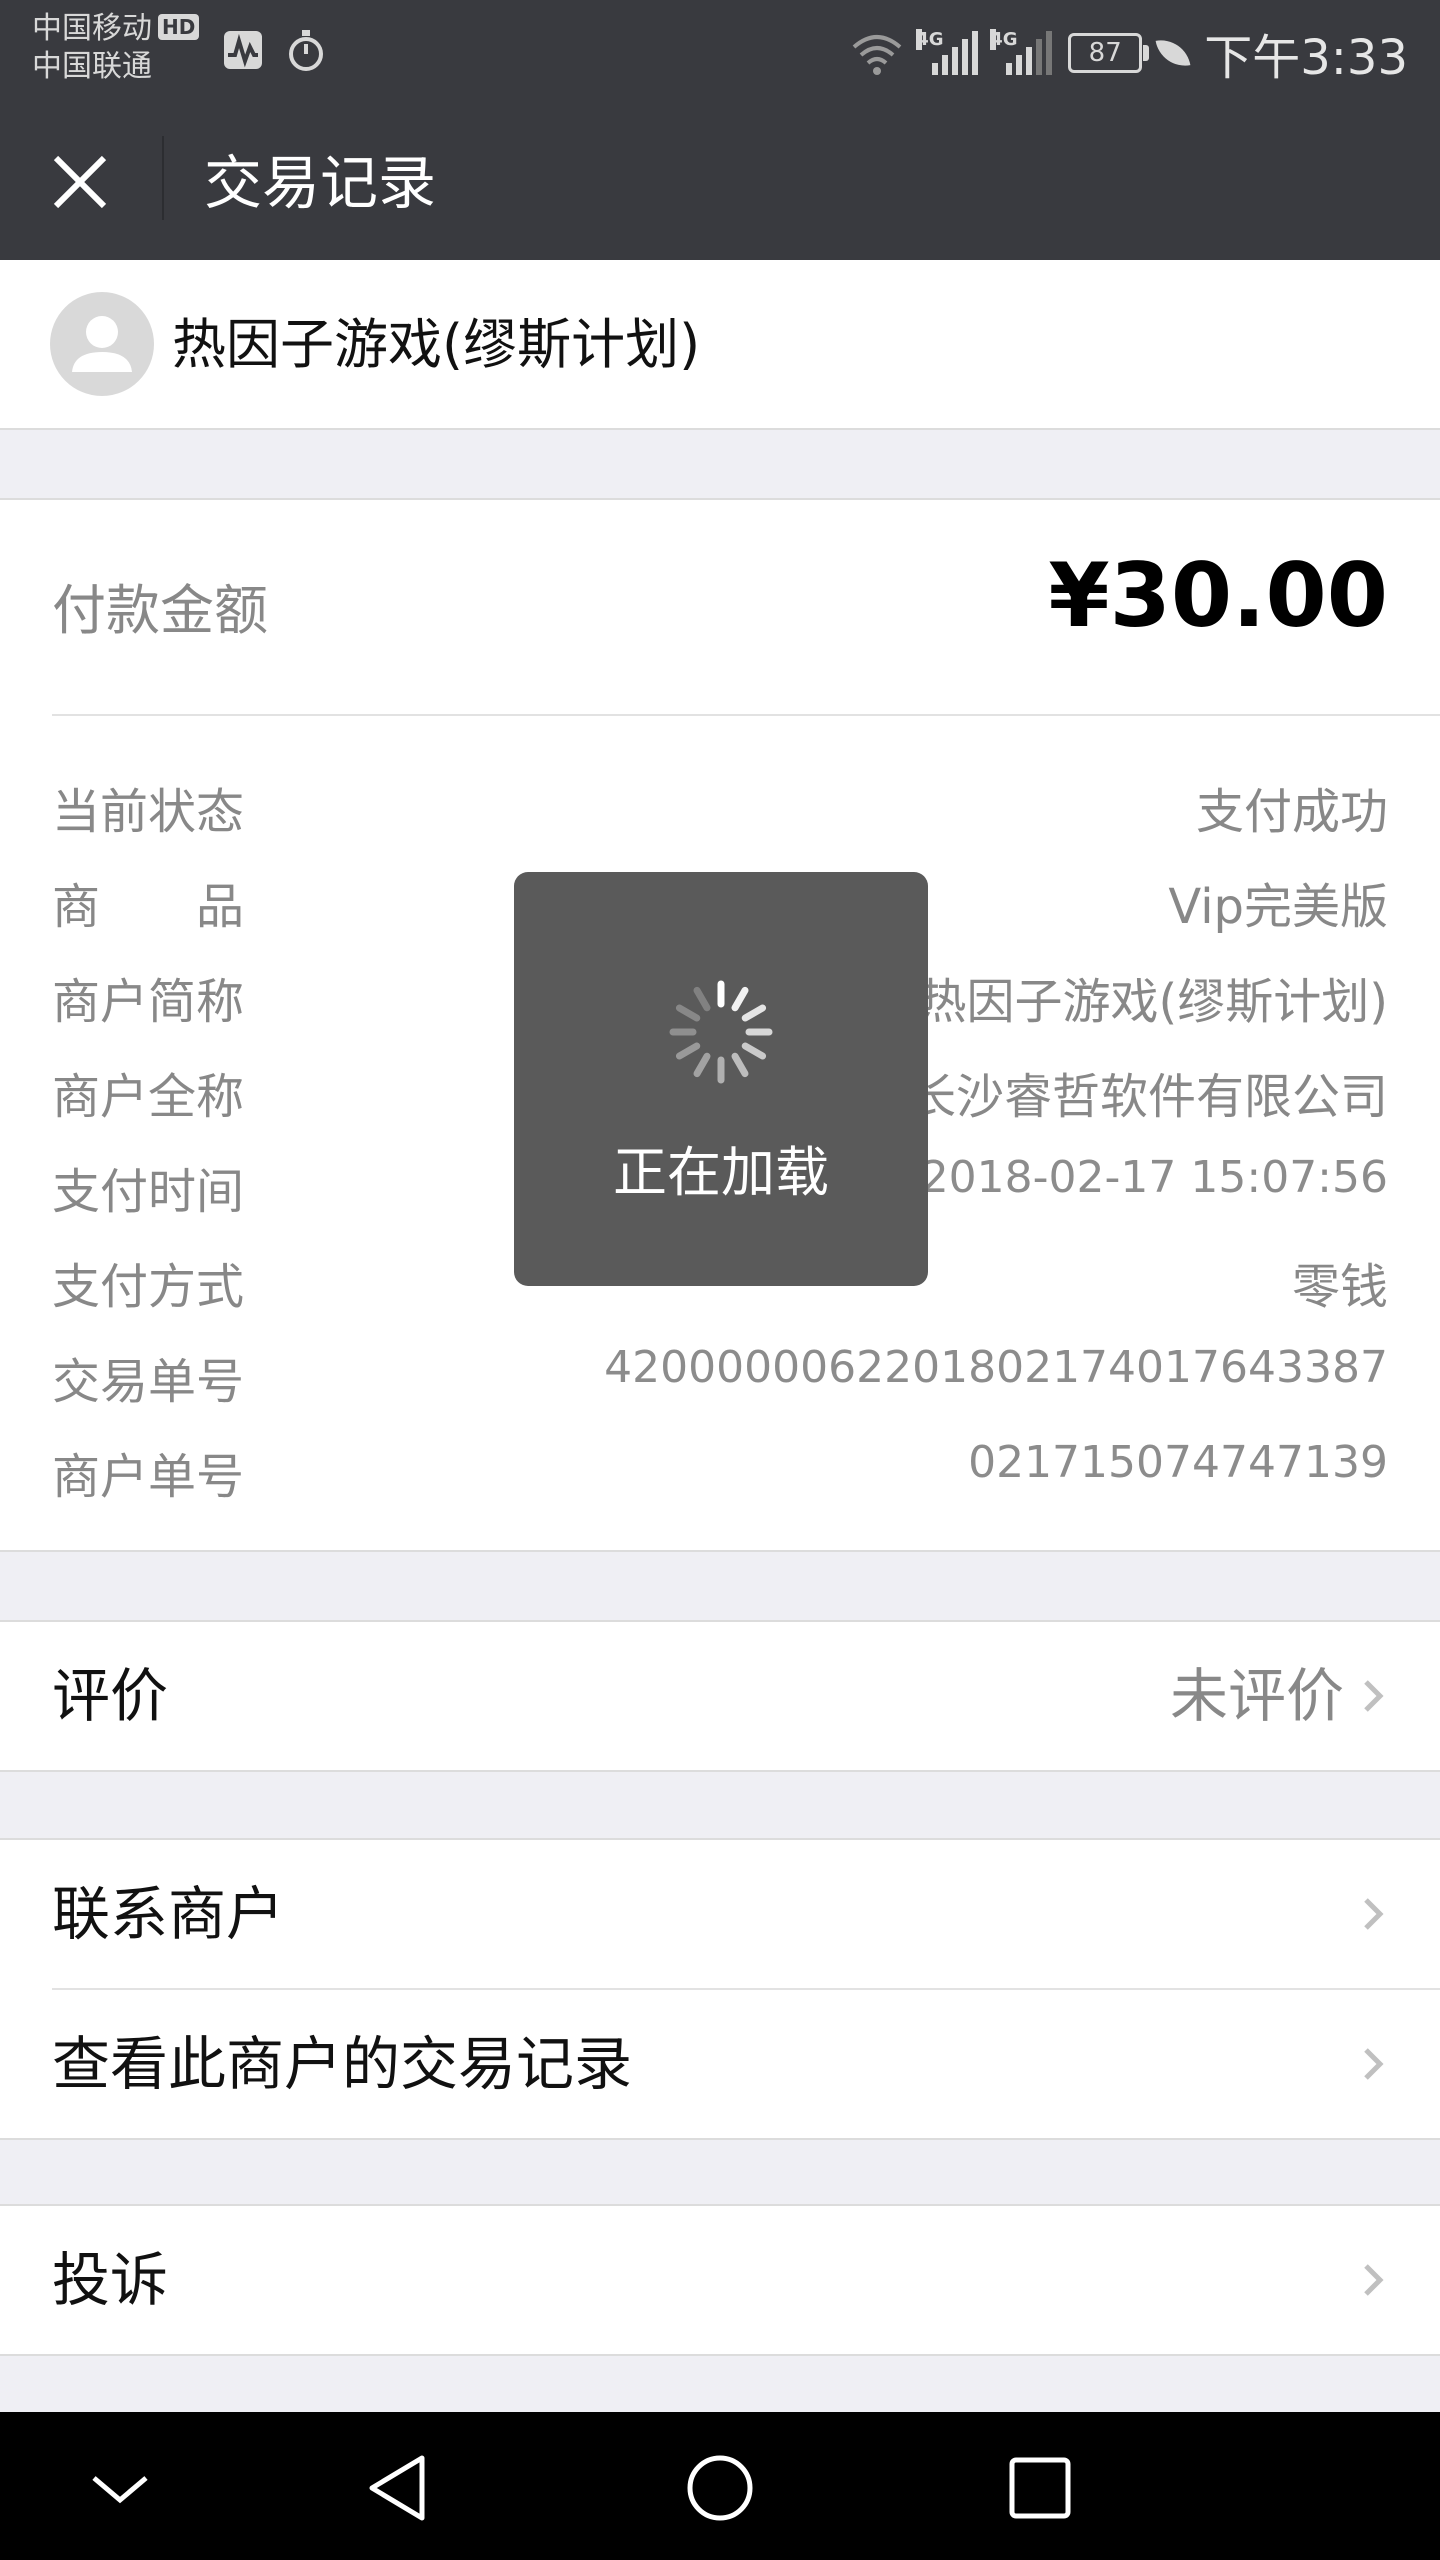 This screenshot has width=1440, height=2560. Describe the element at coordinates (1218, 595) in the screenshot. I see `amount-value: ¥30.00` at that location.